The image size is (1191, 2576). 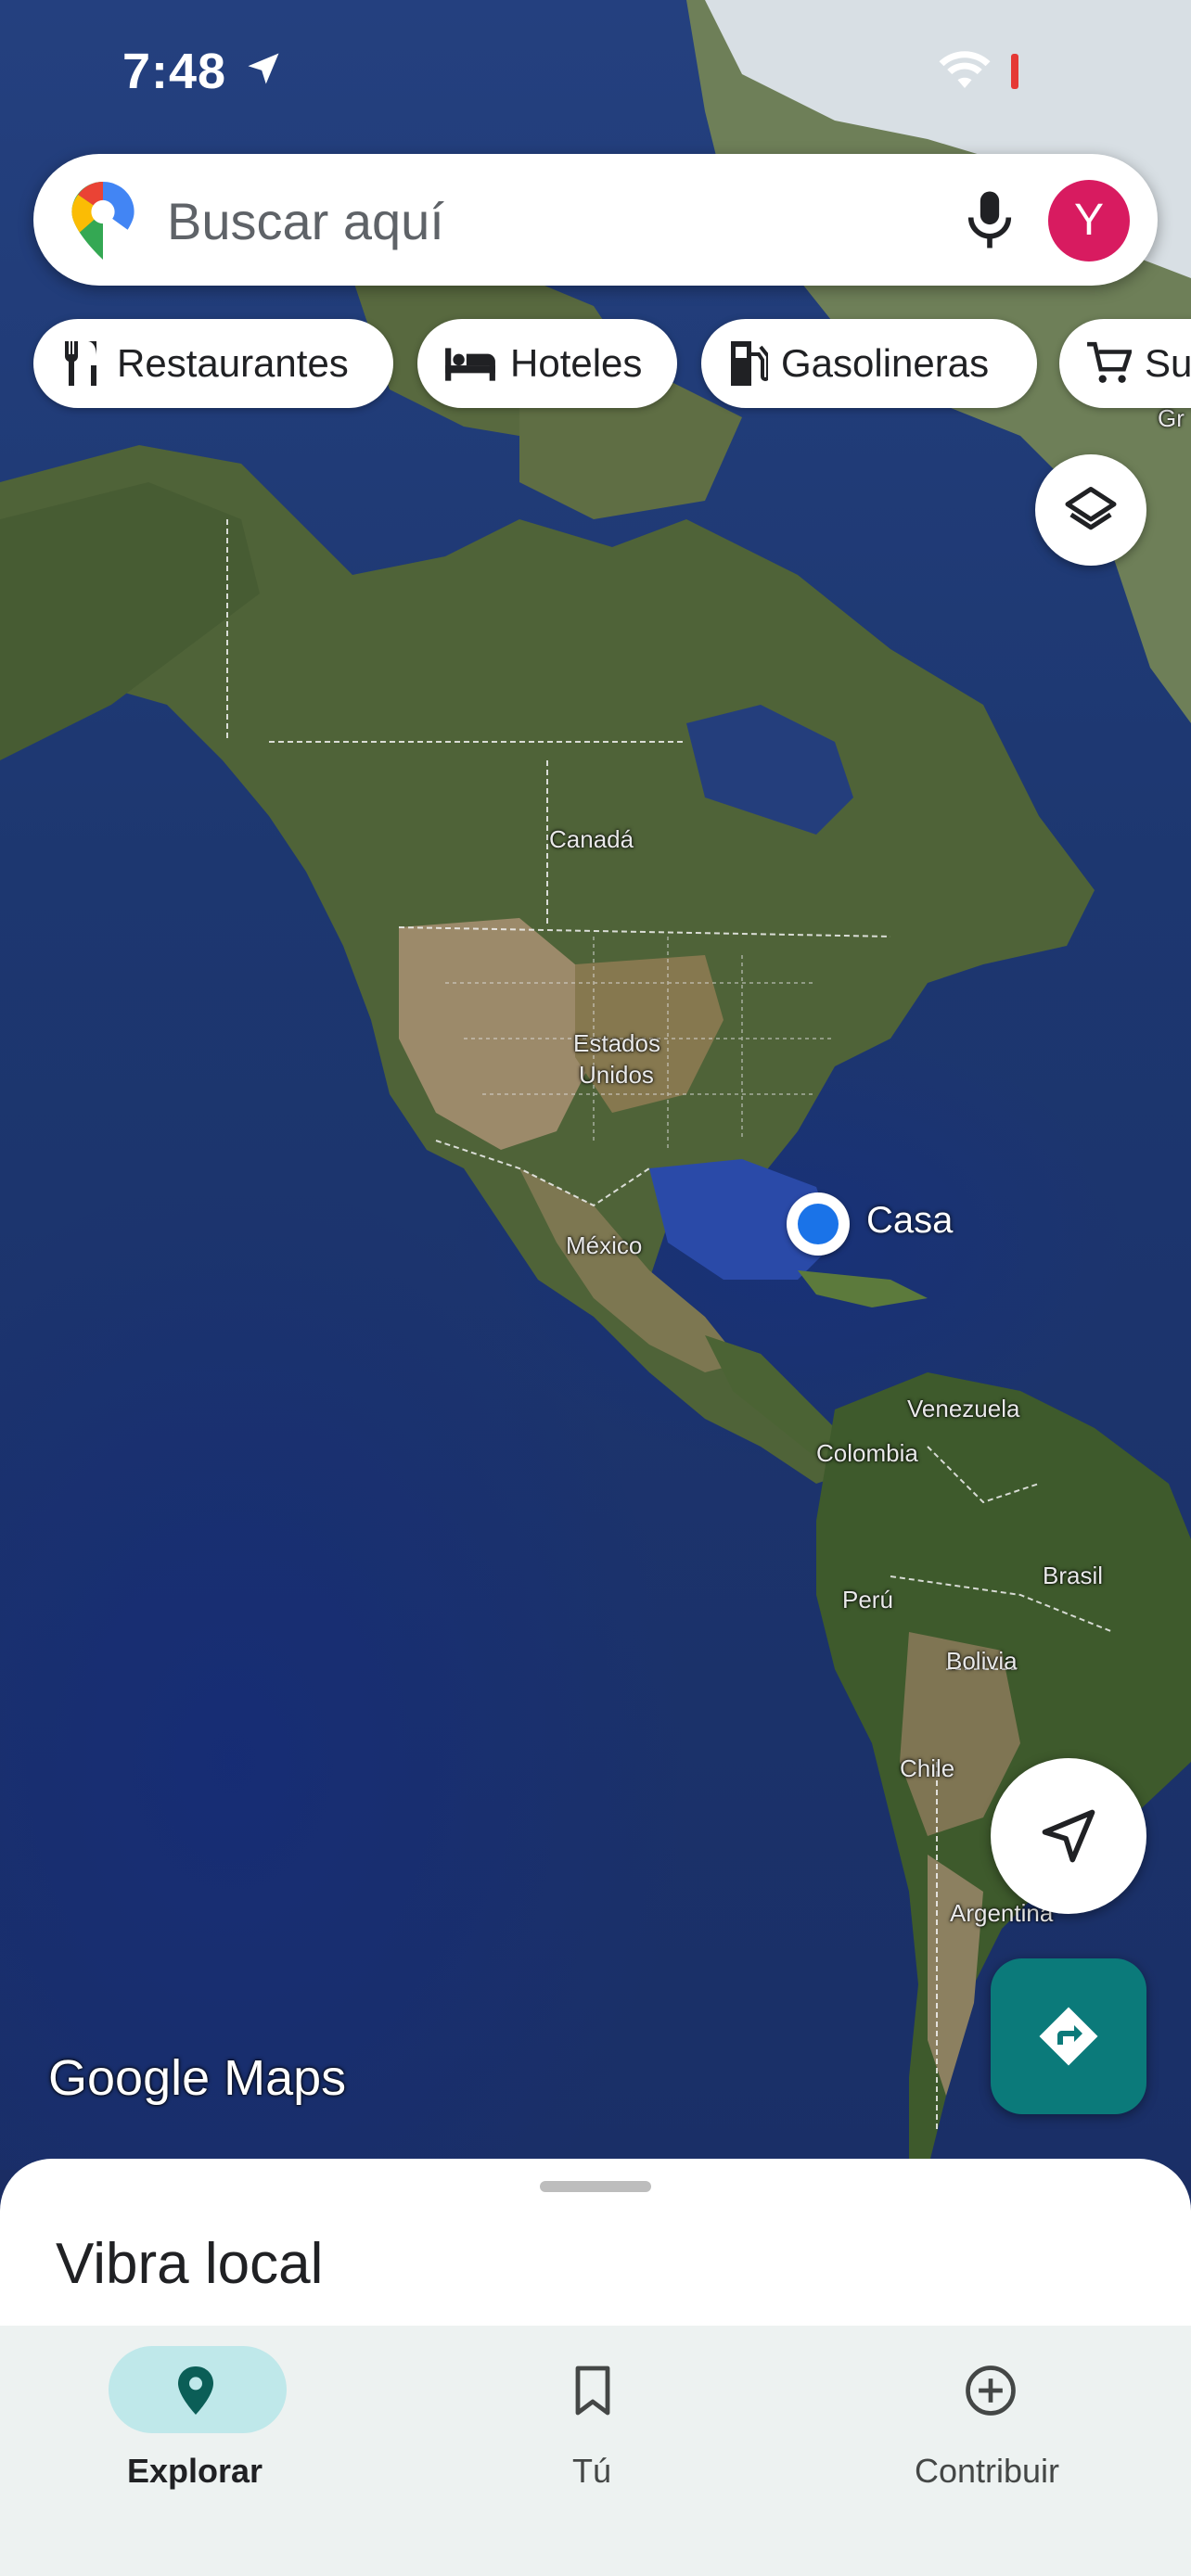 I want to click on home-label: Casa, so click(x=909, y=1221).